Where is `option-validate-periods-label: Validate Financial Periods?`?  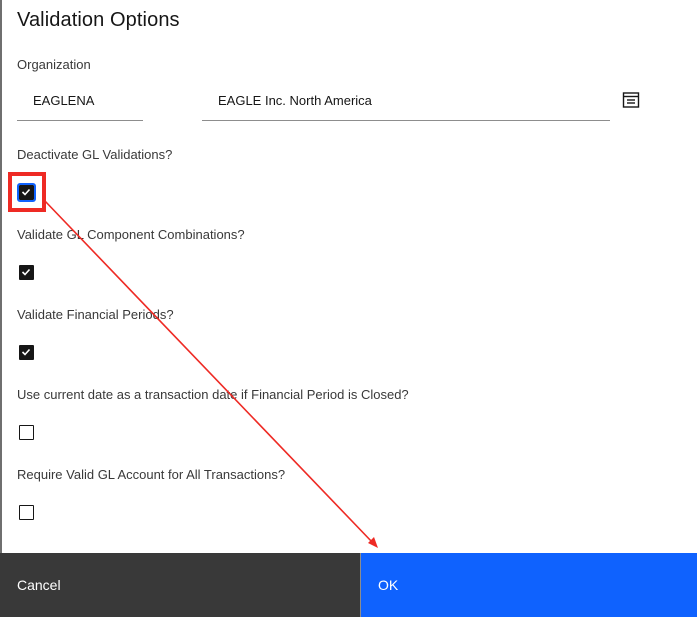
option-validate-periods-label: Validate Financial Periods? is located at coordinates (95, 314).